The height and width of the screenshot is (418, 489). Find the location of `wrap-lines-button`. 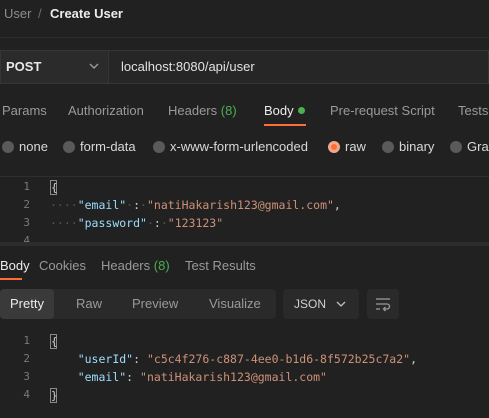

wrap-lines-button is located at coordinates (383, 304).